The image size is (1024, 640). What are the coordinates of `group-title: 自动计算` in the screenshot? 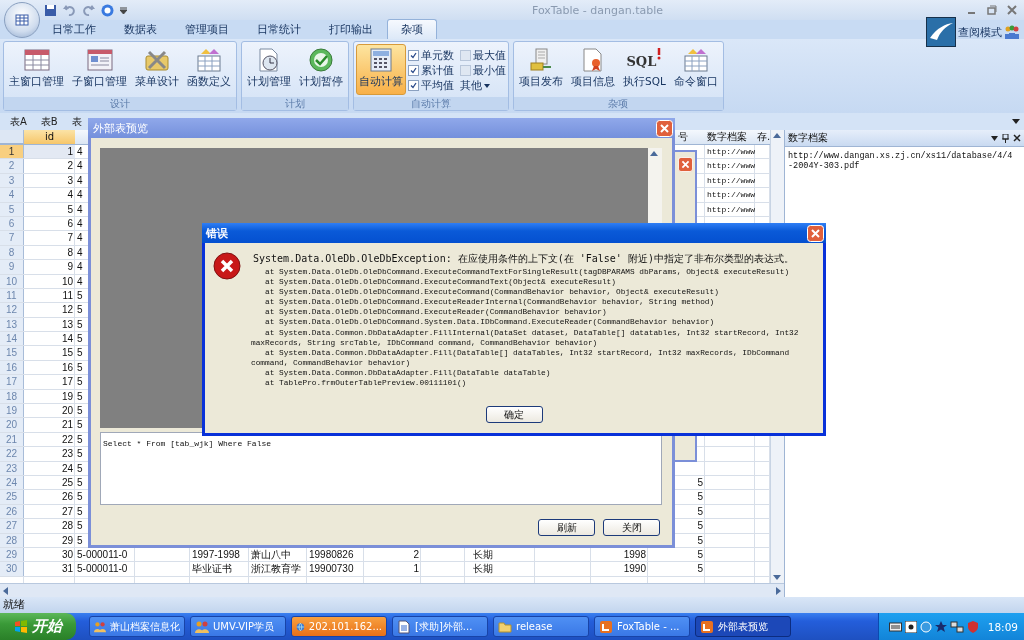 It's located at (431, 103).